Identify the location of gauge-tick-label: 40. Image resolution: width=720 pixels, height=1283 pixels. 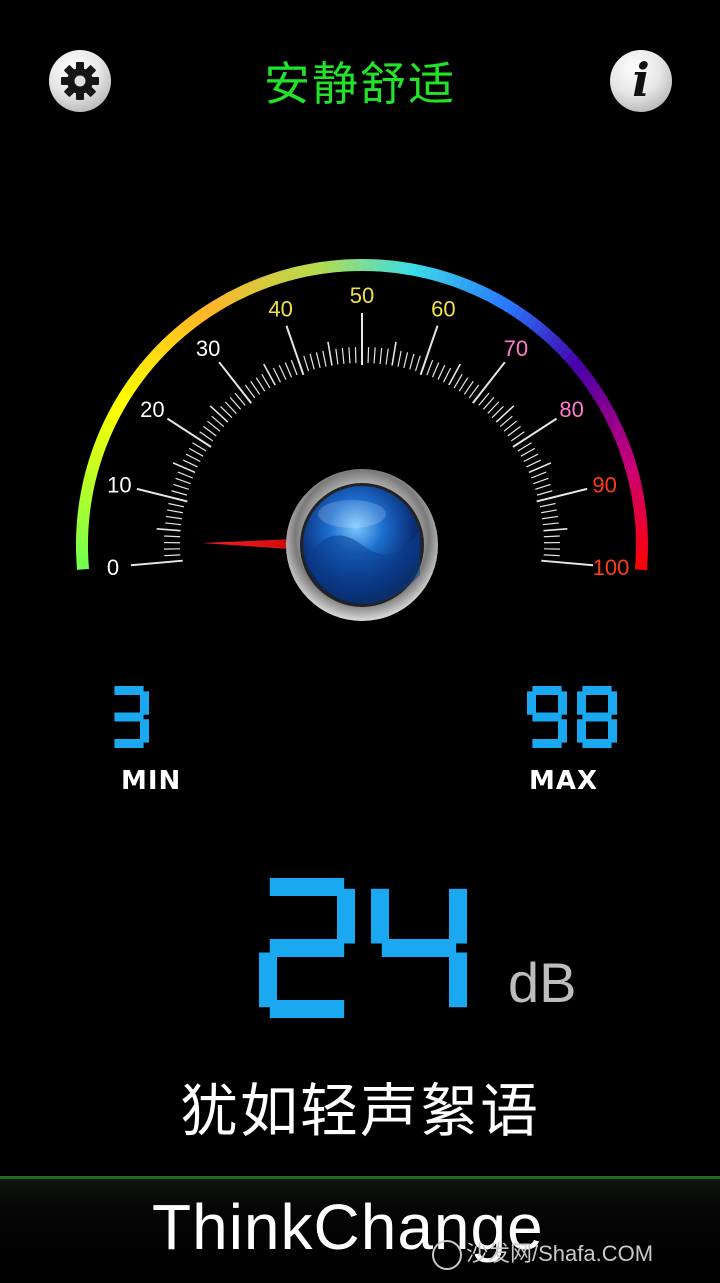
(280, 309).